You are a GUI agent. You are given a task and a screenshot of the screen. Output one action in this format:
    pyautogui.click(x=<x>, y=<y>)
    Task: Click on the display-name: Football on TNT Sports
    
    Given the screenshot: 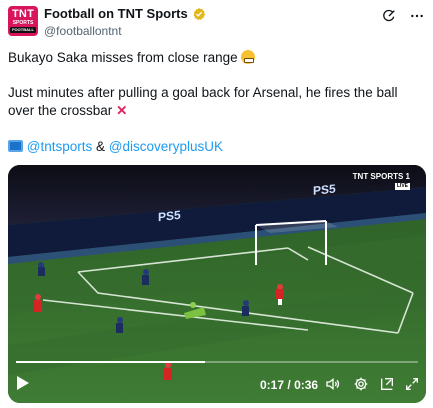 What is the action you would take?
    pyautogui.click(x=116, y=13)
    